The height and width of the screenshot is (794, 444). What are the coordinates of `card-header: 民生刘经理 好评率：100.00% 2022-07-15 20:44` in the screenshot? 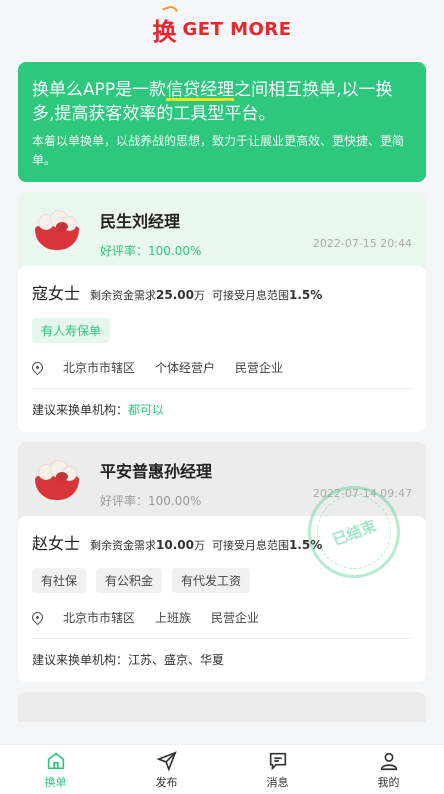 It's located at (222, 231).